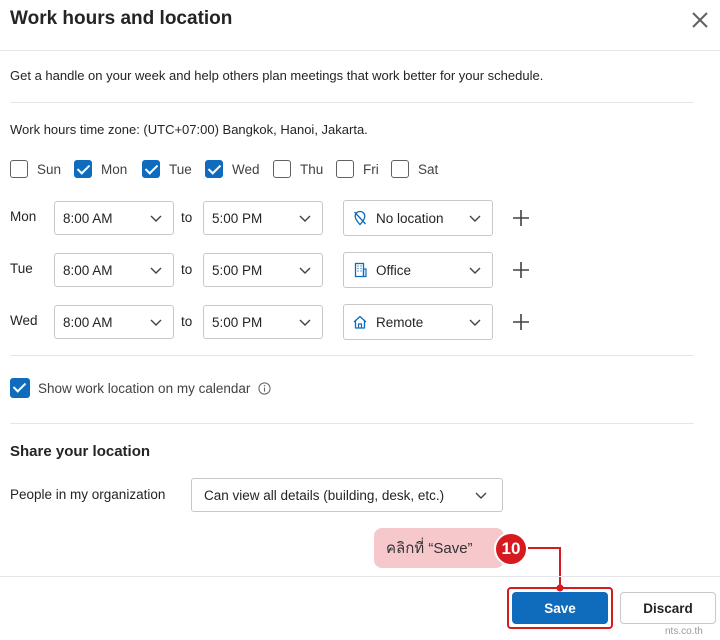  Describe the element at coordinates (35, 169) in the screenshot. I see `day-checkbox-sun: Sun` at that location.